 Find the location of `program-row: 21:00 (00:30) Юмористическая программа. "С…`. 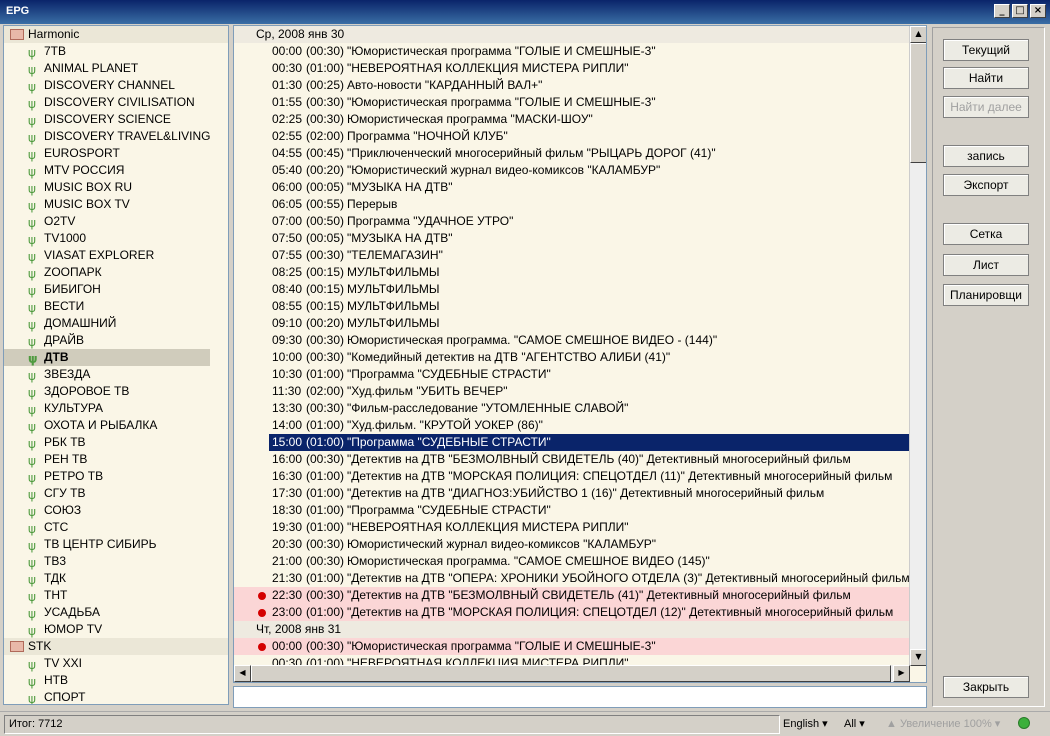

program-row: 21:00 (00:30) Юмористическая программа. "С… is located at coordinates (572, 561).